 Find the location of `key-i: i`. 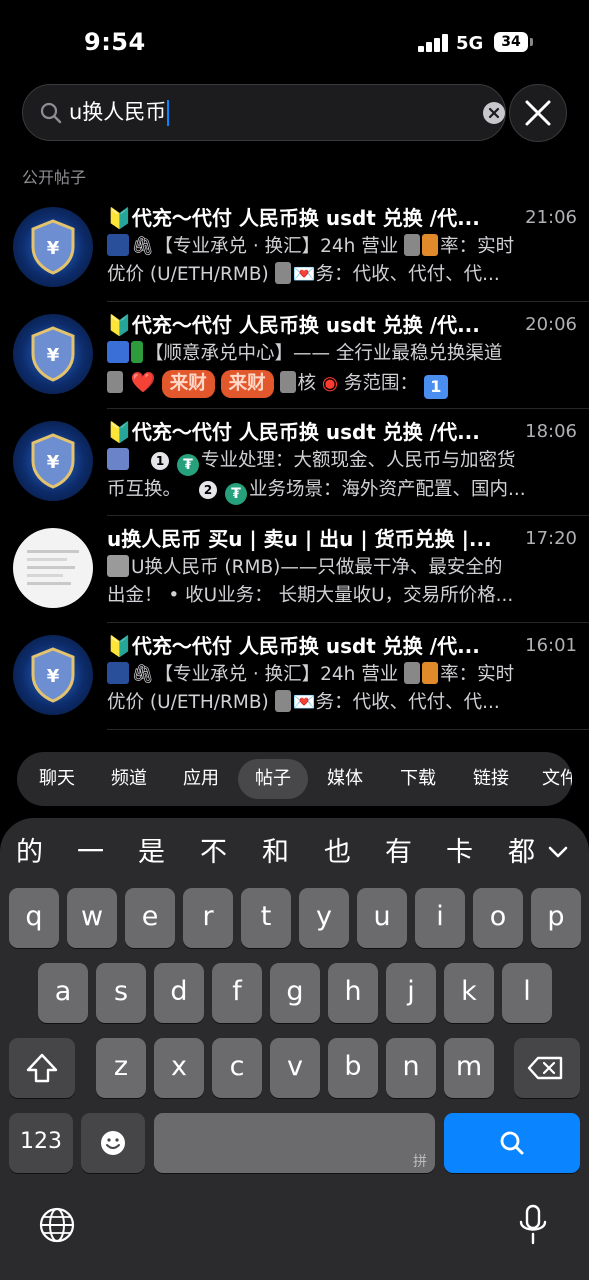

key-i: i is located at coordinates (440, 918).